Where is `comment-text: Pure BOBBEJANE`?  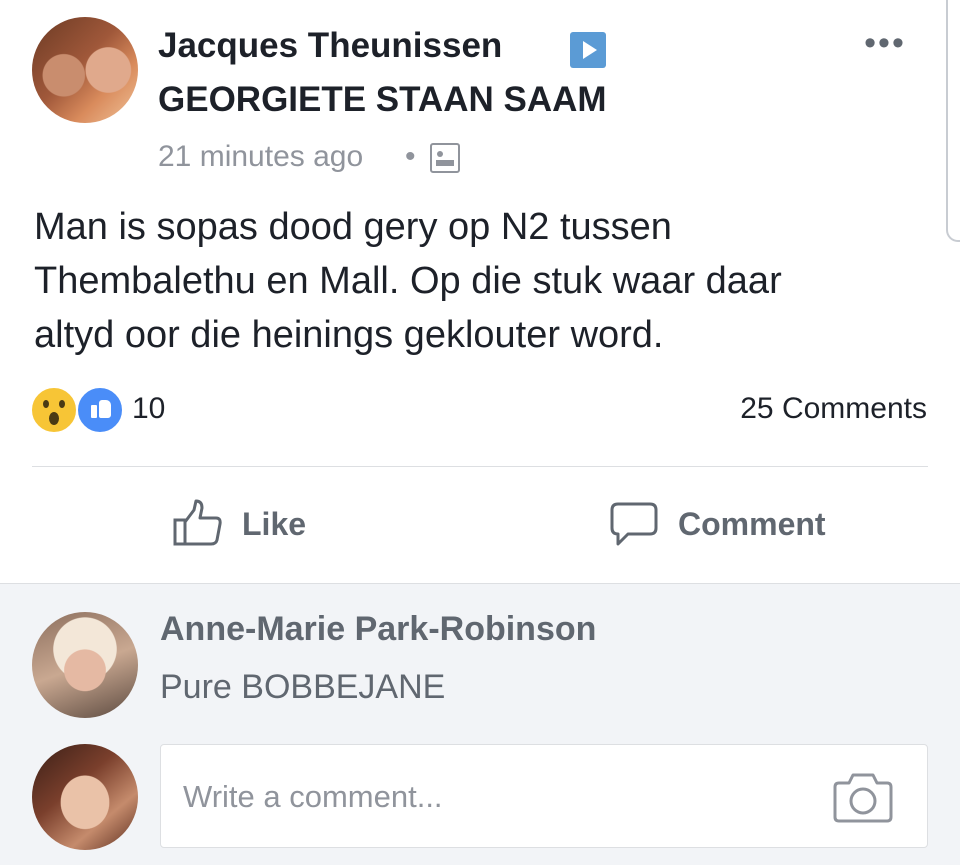
comment-text: Pure BOBBEJANE is located at coordinates (303, 687).